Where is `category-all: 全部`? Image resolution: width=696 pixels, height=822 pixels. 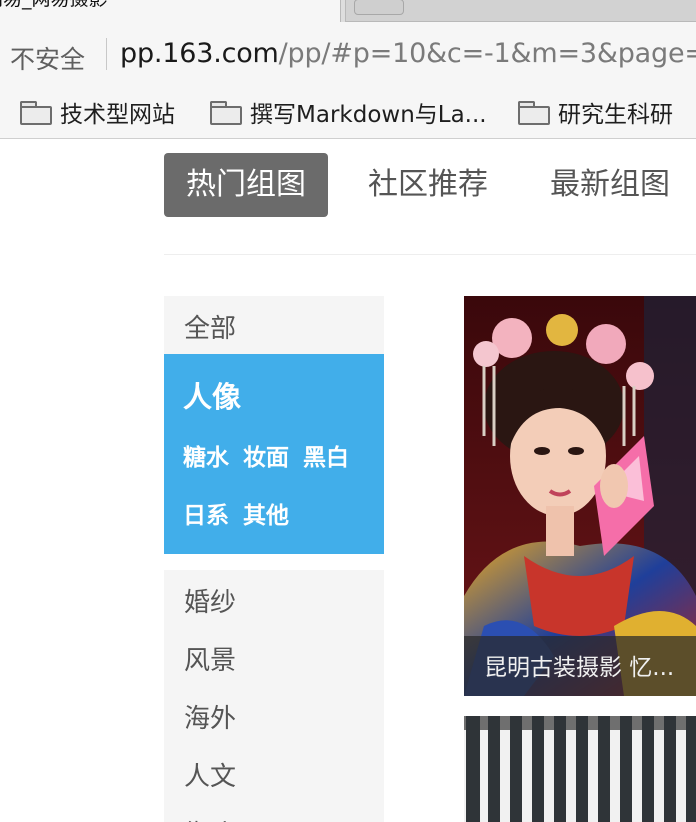 category-all: 全部 is located at coordinates (274, 325).